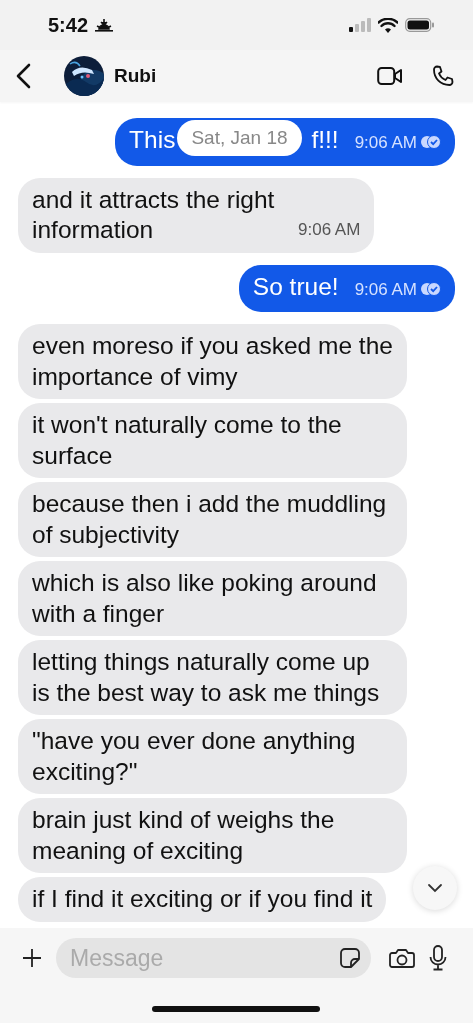 This screenshot has width=473, height=1023. Describe the element at coordinates (213, 958) in the screenshot. I see `message-field: Message` at that location.